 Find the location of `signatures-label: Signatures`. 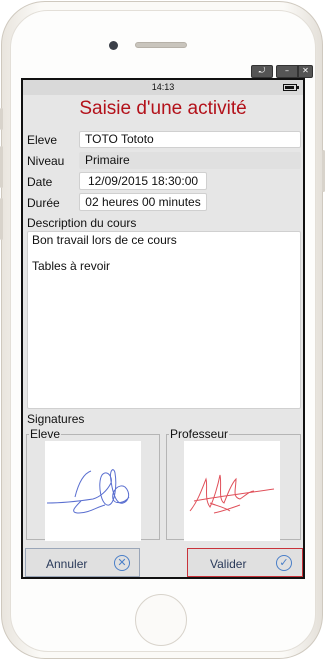

signatures-label: Signatures is located at coordinates (56, 419).